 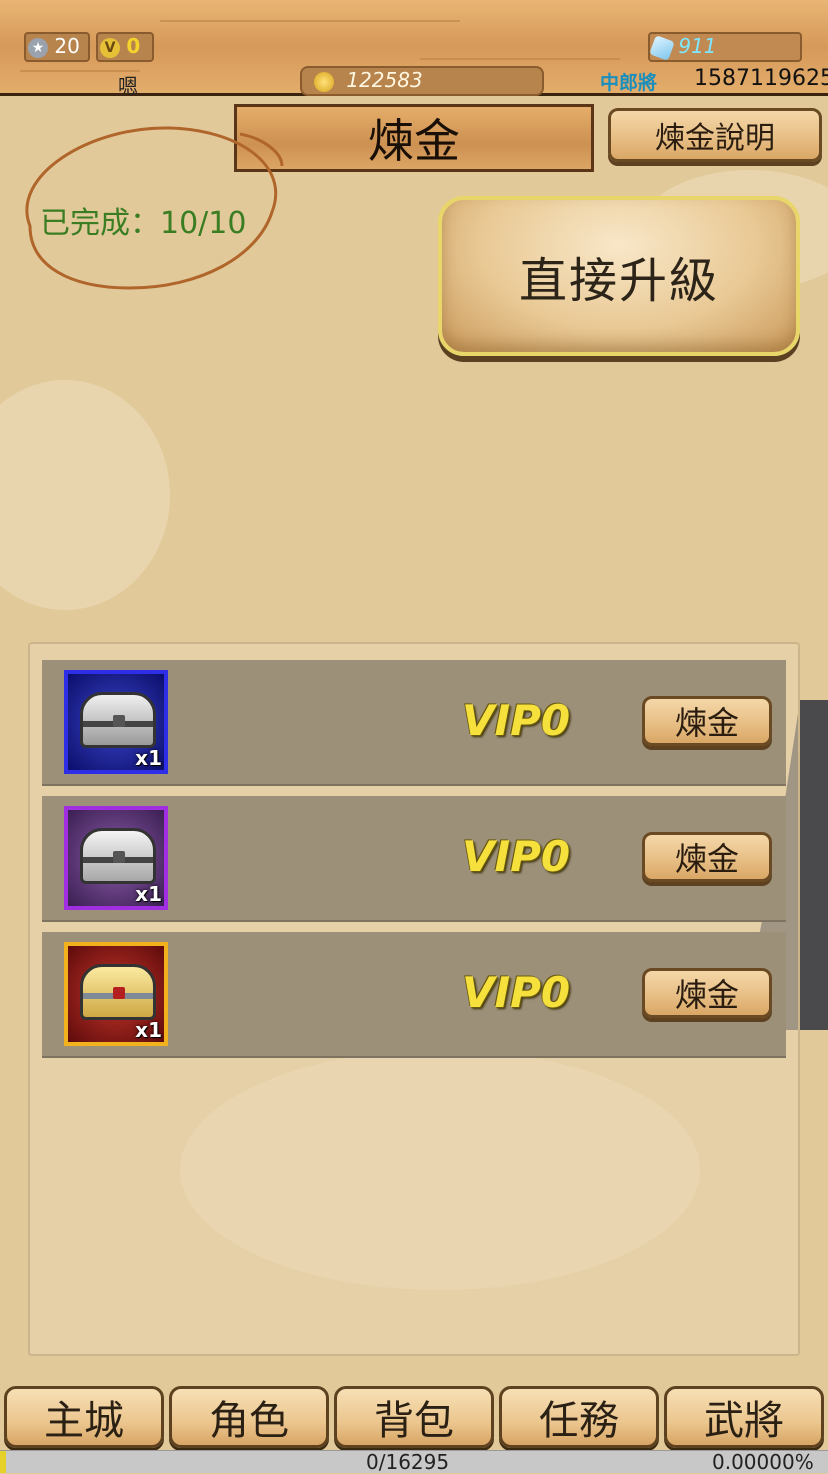 What do you see at coordinates (662, 47) in the screenshot?
I see `diamond-icon` at bounding box center [662, 47].